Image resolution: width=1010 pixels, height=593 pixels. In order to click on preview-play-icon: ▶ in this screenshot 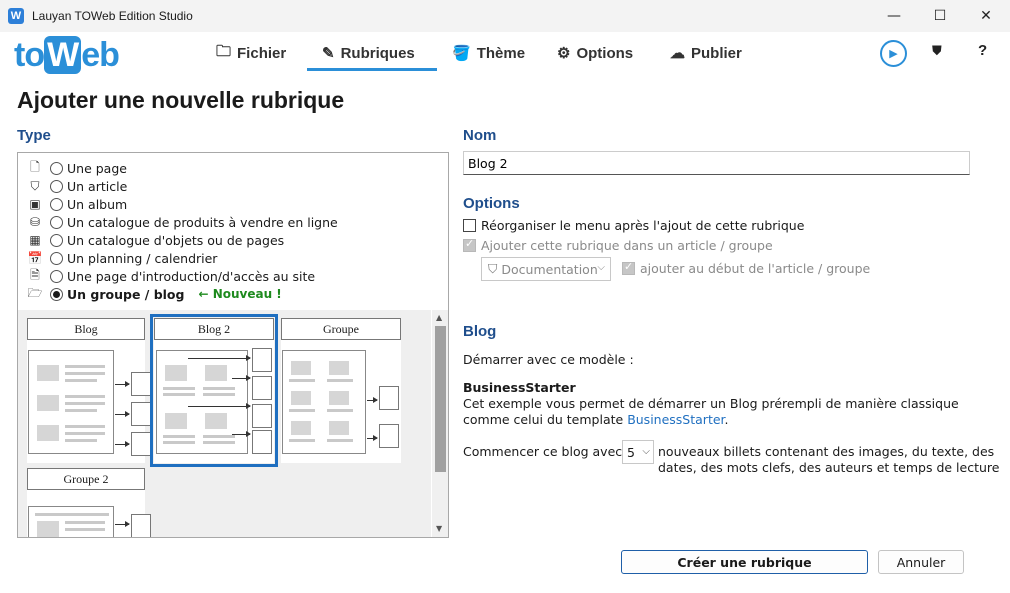, I will do `click(893, 53)`.